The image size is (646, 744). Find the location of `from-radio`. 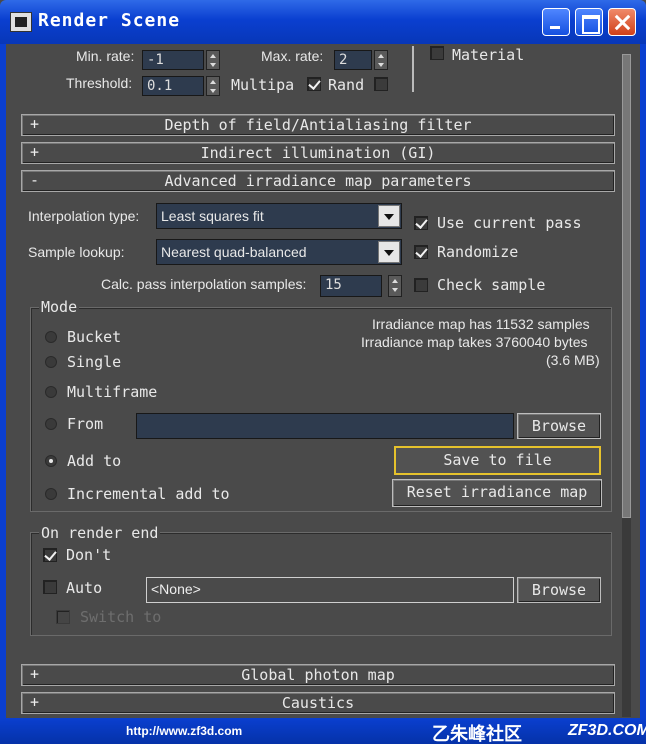

from-radio is located at coordinates (51, 424).